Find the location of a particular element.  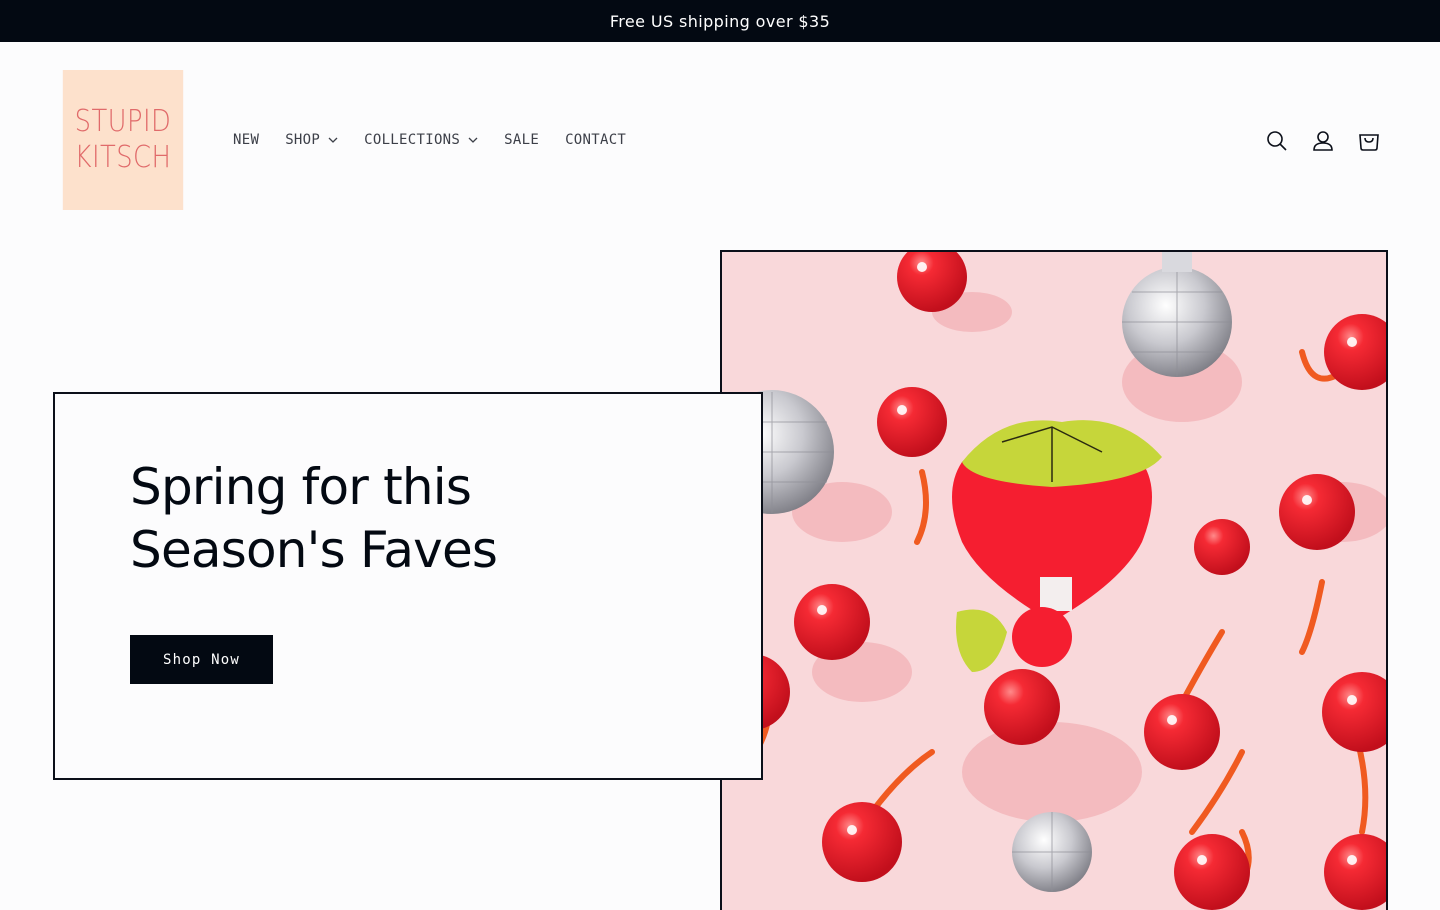

nav-item-label: CONTACT is located at coordinates (596, 140).